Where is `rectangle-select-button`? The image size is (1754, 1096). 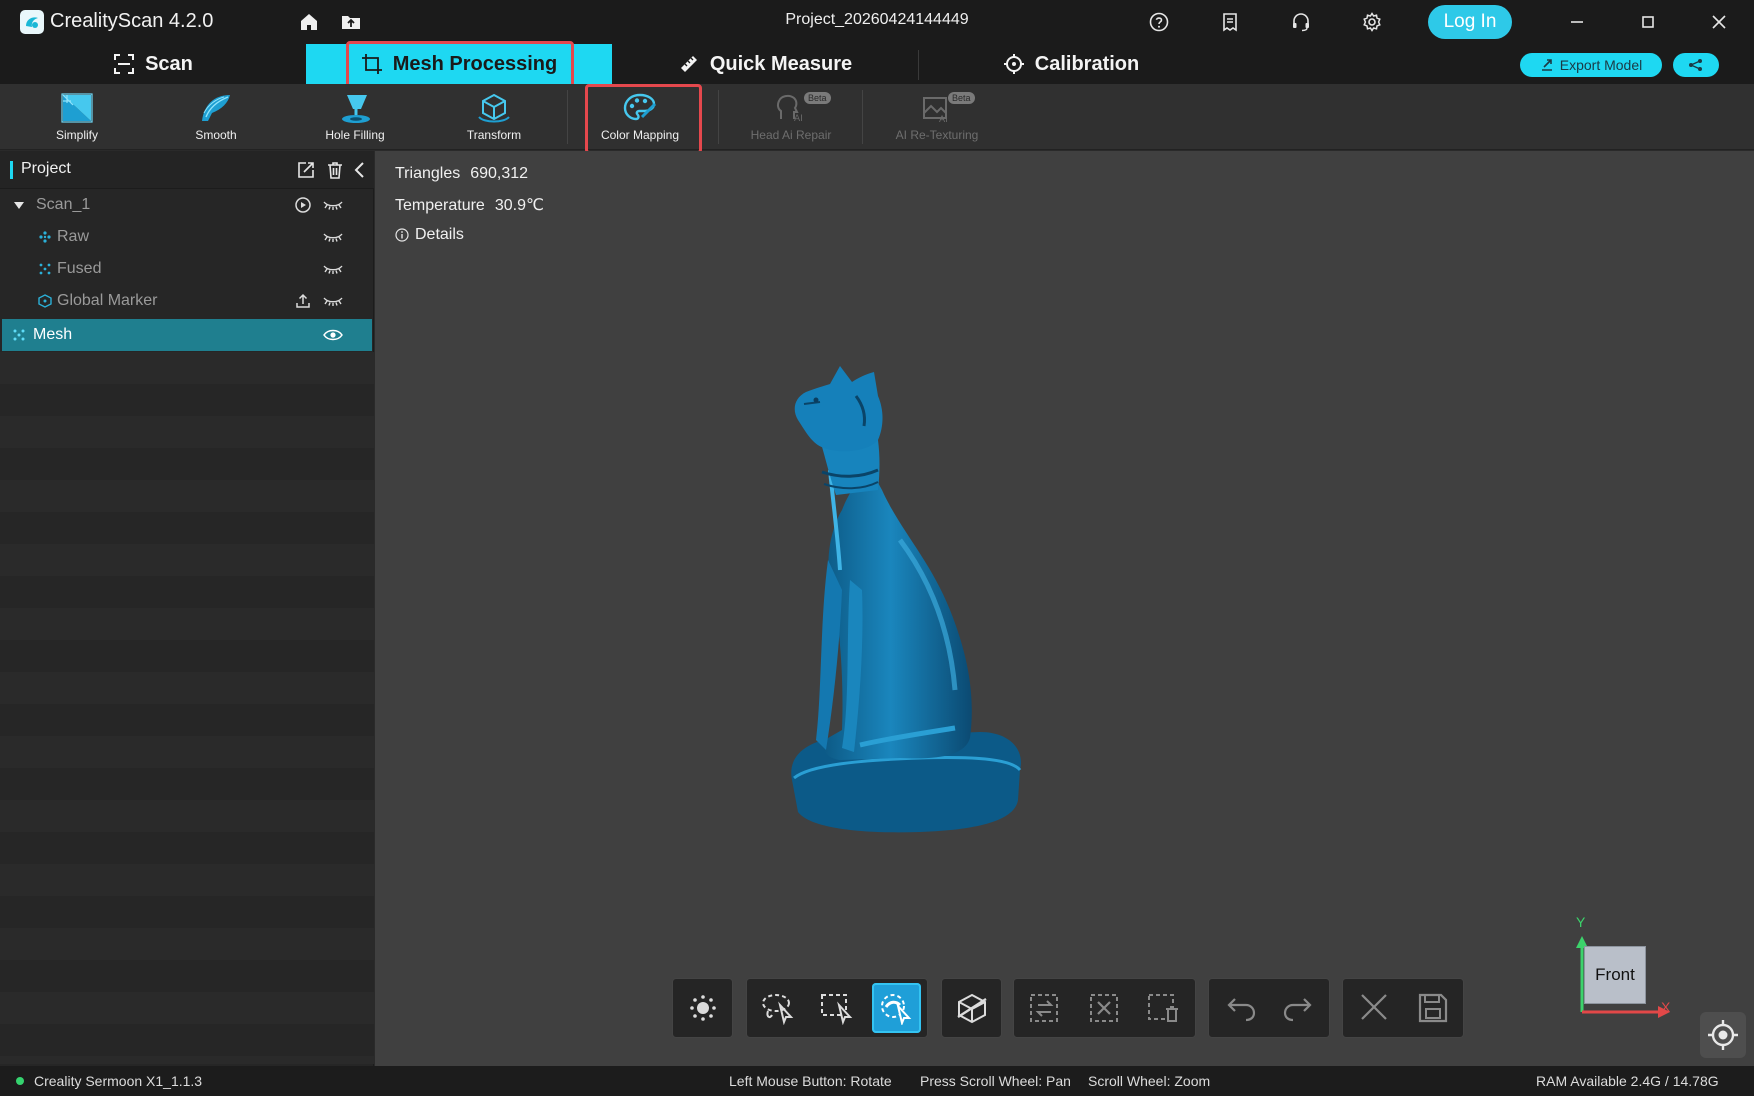
rectangle-select-button is located at coordinates (836, 1008).